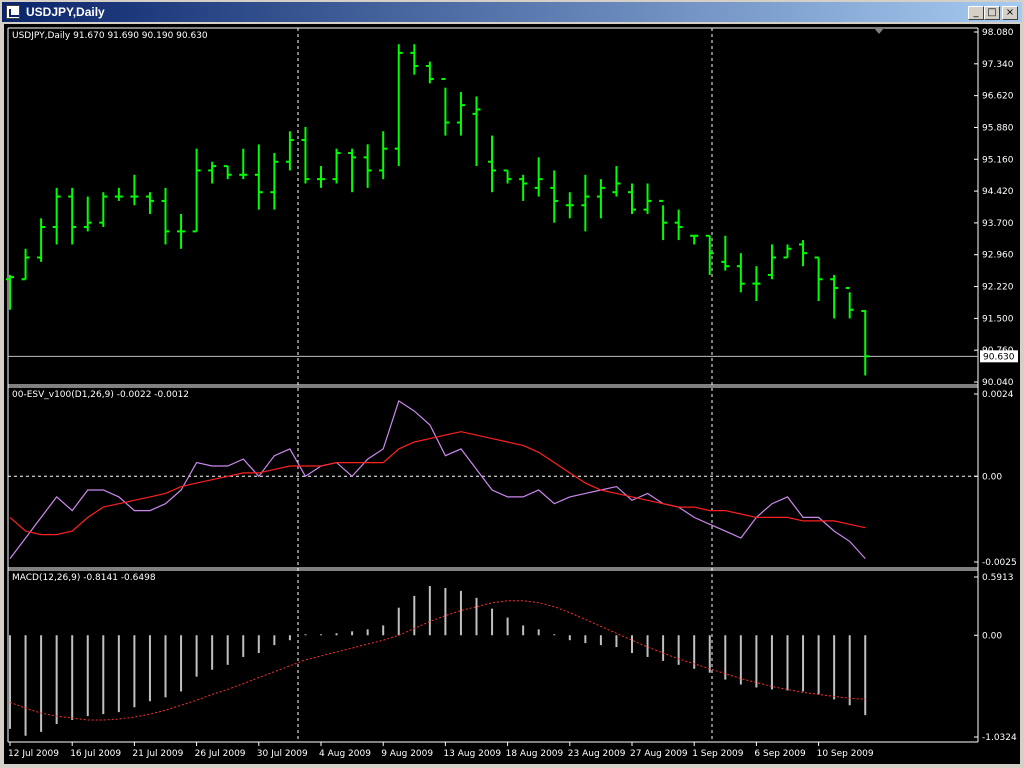  What do you see at coordinates (998, 224) in the screenshot?
I see `price-tick-label: 93.700` at bounding box center [998, 224].